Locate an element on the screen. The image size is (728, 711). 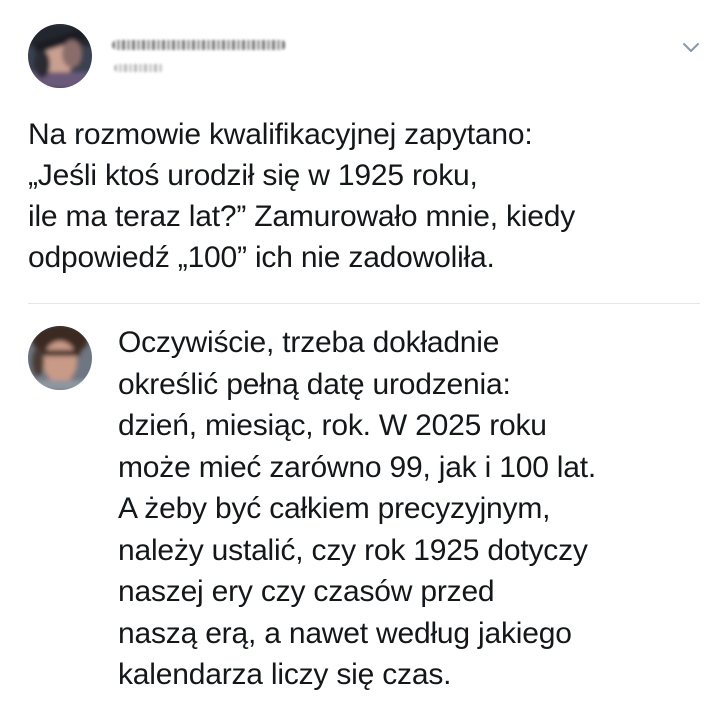
reply-line: naszą erą, a nawet według jakiego is located at coordinates (345, 633).